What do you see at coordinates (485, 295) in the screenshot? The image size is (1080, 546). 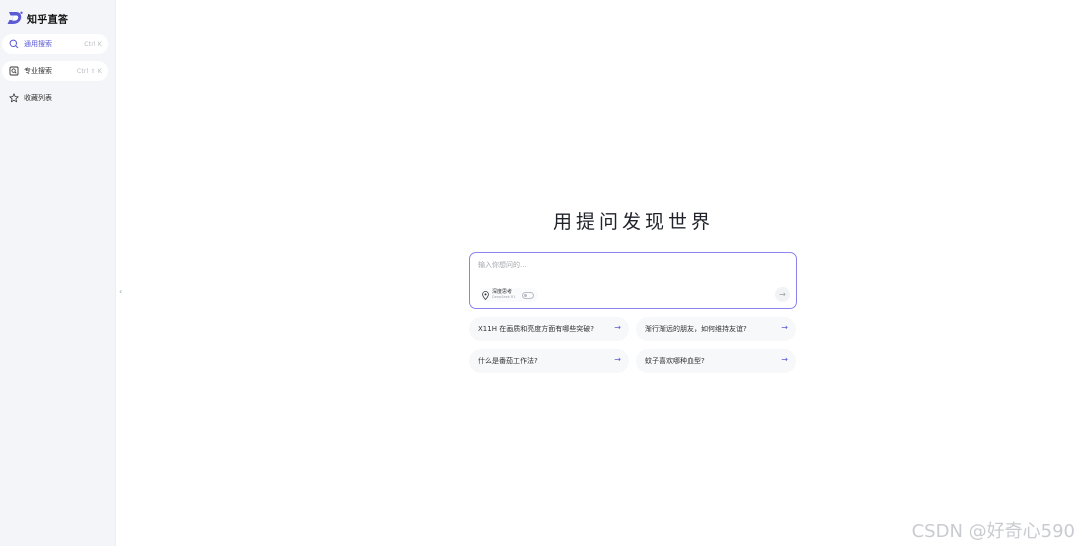 I see `deep-think-icon` at bounding box center [485, 295].